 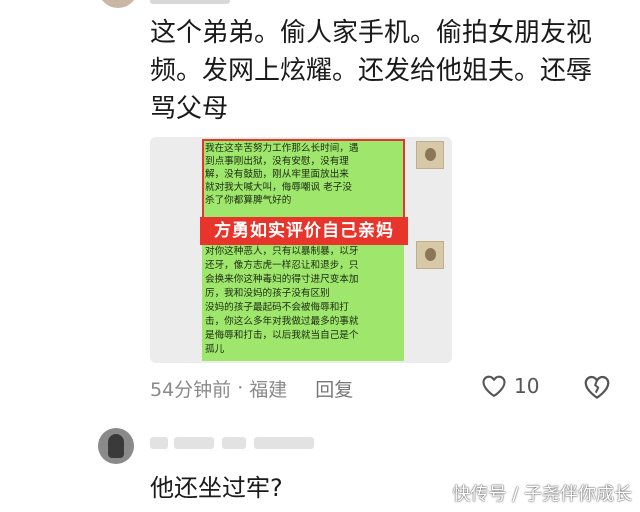 I want to click on chat-line: 会换来你这种毒妇的得寸进尺变本加, so click(x=282, y=279).